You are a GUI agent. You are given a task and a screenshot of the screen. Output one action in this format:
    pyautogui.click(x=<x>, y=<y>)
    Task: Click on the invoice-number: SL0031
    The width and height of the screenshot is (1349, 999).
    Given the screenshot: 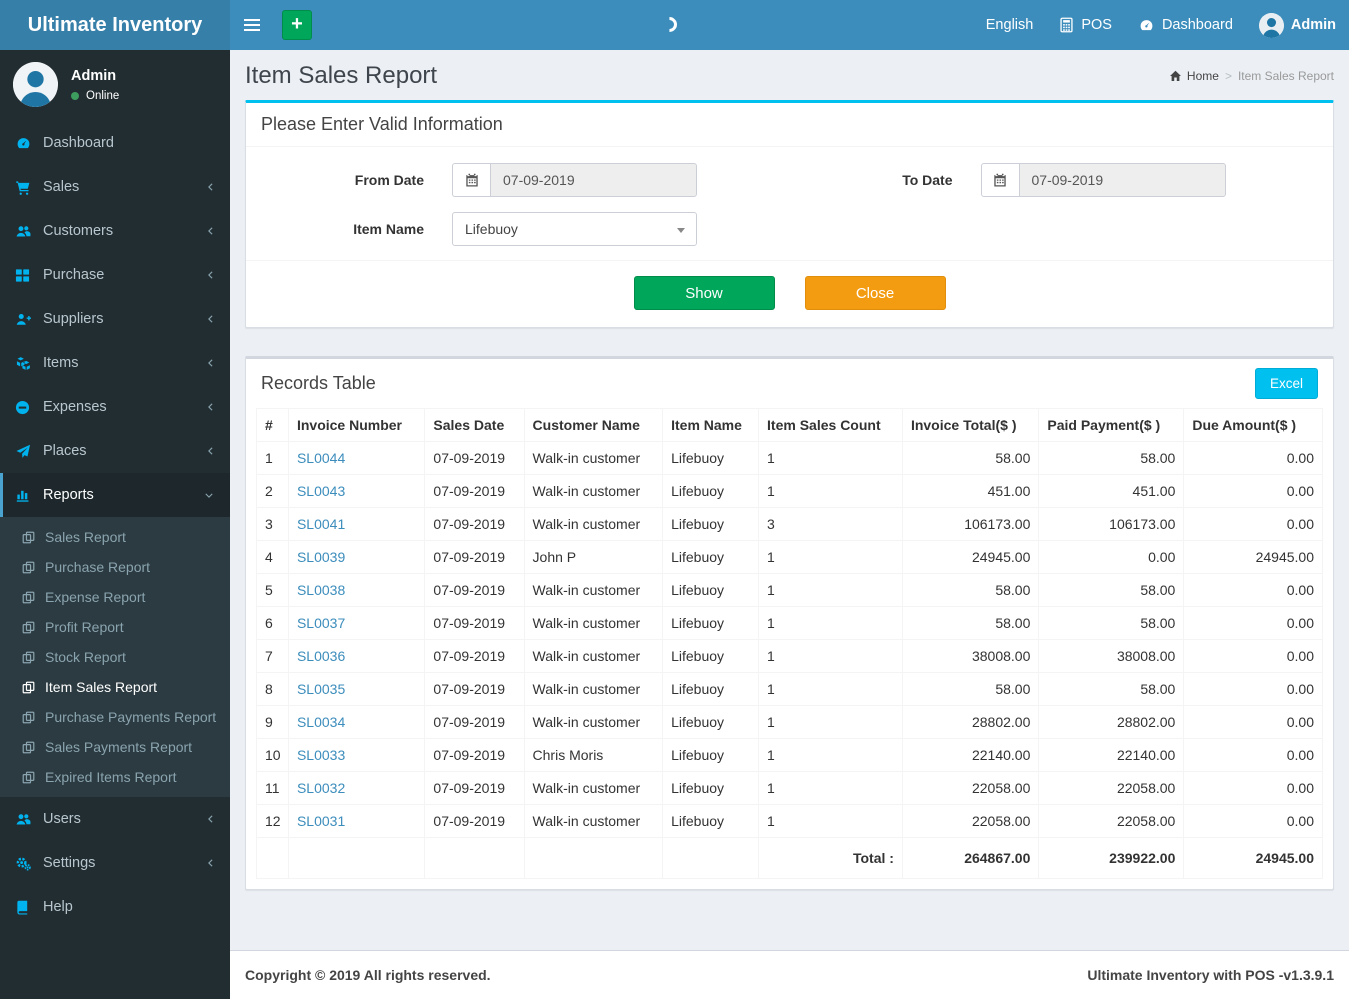 What is the action you would take?
    pyautogui.click(x=356, y=821)
    